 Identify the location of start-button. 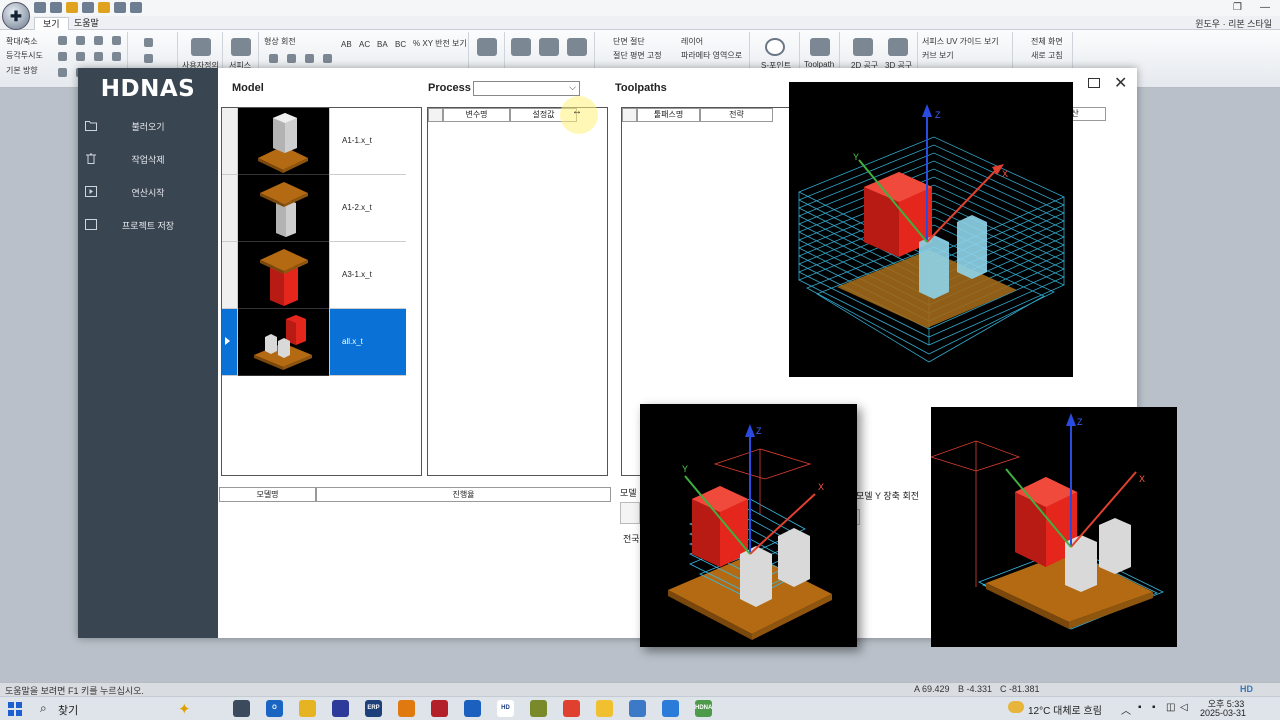
(15, 709).